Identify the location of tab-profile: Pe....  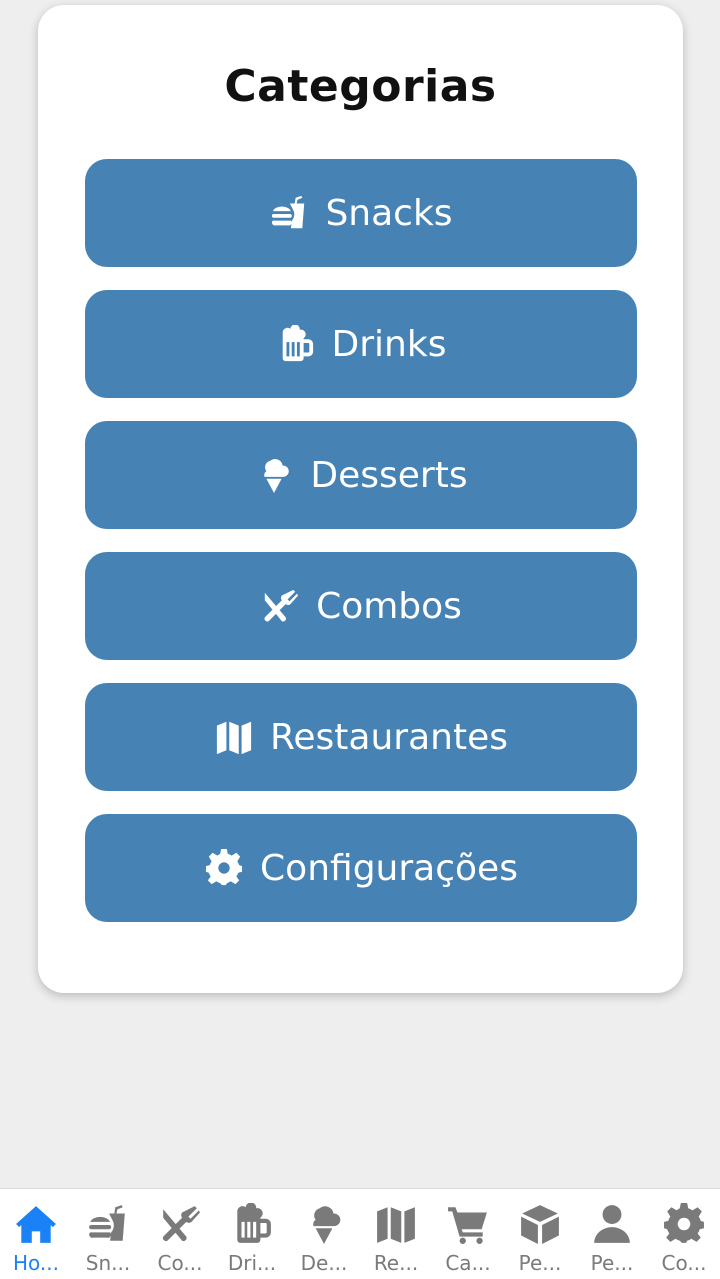
(612, 1234).